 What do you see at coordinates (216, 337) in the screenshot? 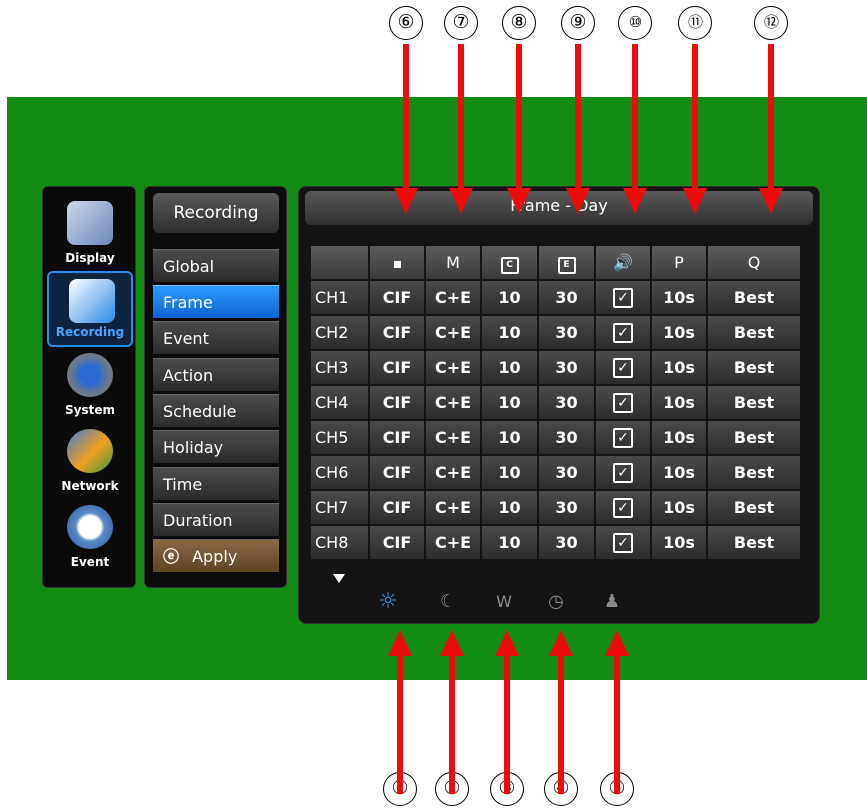
I see `menu-item-event: Event` at bounding box center [216, 337].